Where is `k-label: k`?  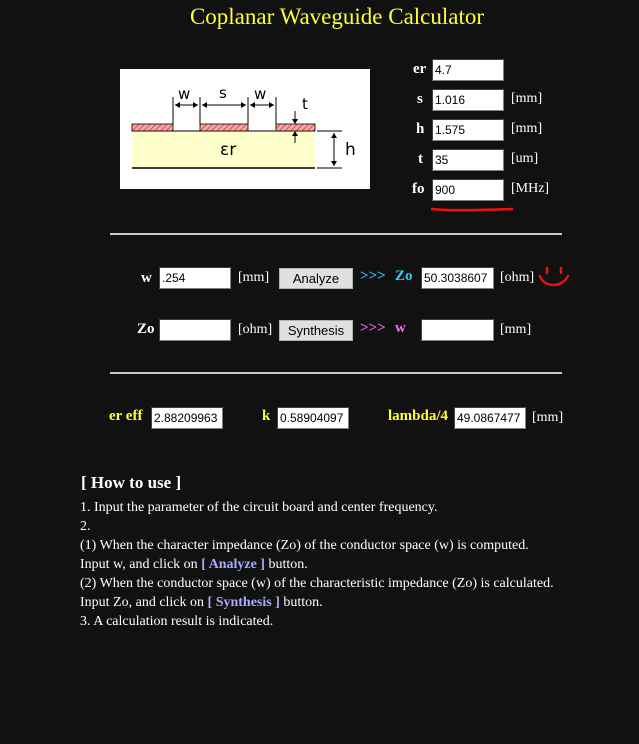
k-label: k is located at coordinates (266, 416).